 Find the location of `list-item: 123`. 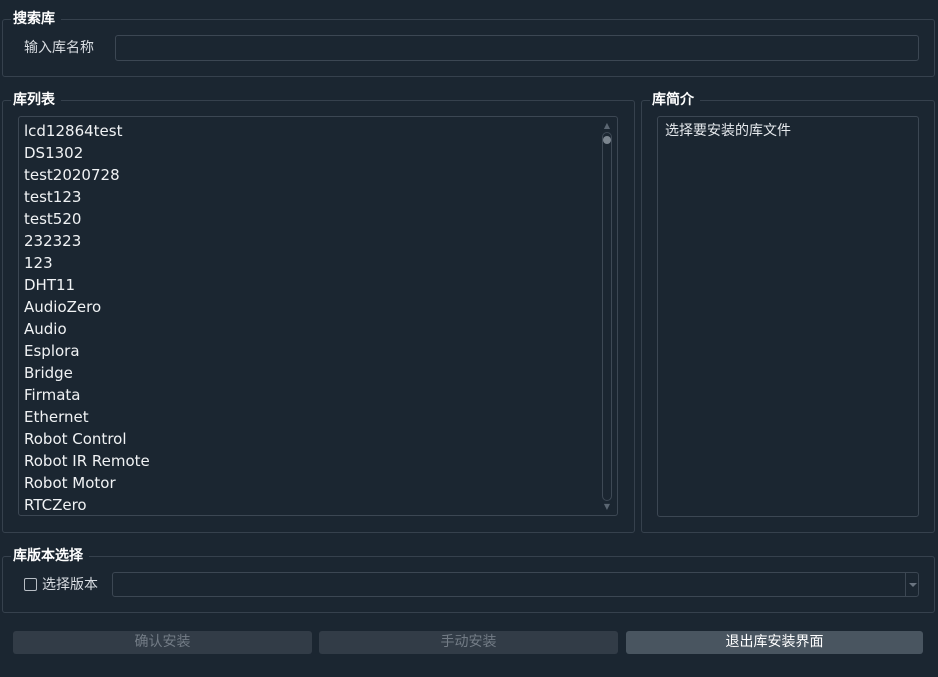

list-item: 123 is located at coordinates (310, 263).